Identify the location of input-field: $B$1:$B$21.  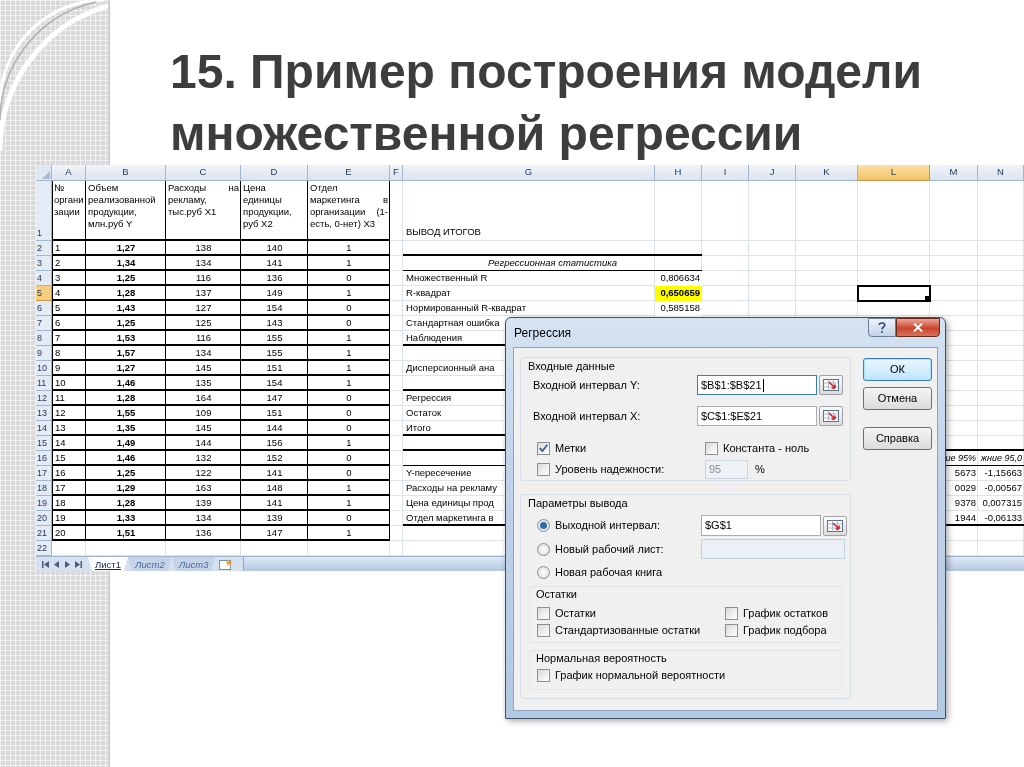
(757, 385).